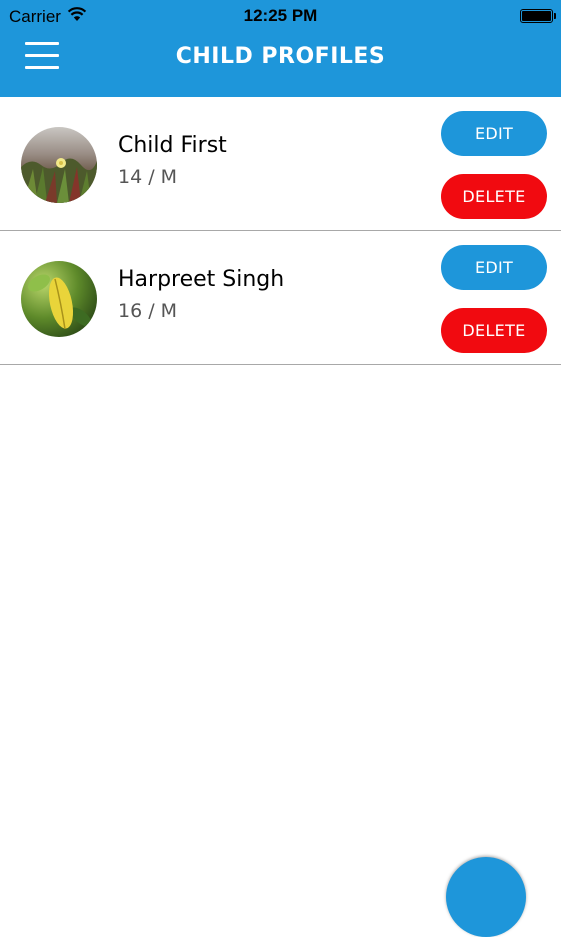 The image size is (561, 937). I want to click on status-time: 12:25 PM, so click(280, 15).